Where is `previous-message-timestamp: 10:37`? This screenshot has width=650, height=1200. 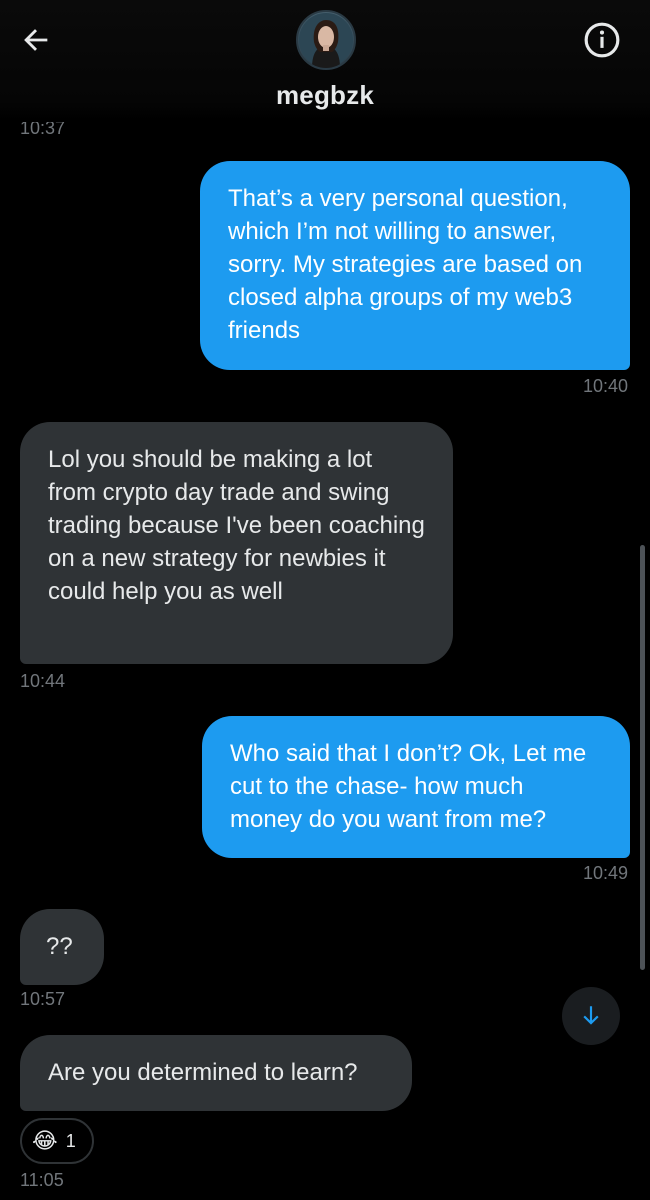
previous-message-timestamp: 10:37 is located at coordinates (43, 128).